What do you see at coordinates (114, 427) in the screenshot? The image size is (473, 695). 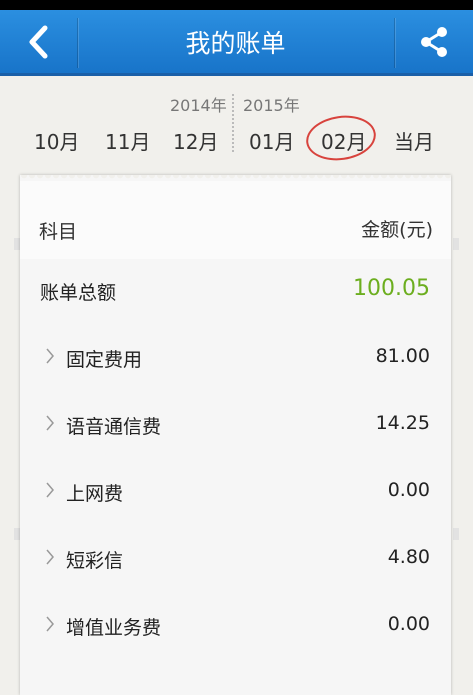 I see `bill-item-label: 语音通信费` at bounding box center [114, 427].